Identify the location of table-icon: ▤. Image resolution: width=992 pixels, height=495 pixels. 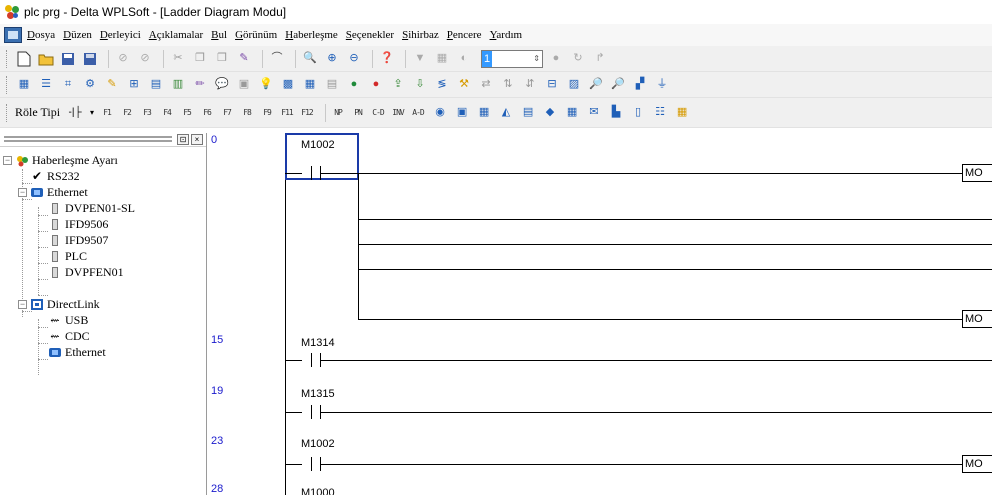
(156, 85).